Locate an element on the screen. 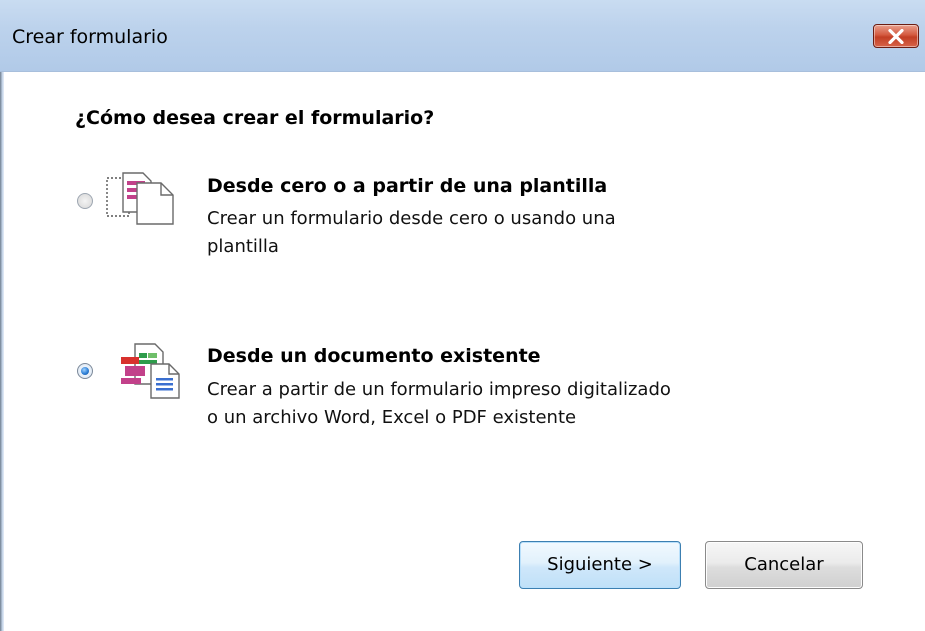 This screenshot has width=925, height=631. close-icon is located at coordinates (896, 36).